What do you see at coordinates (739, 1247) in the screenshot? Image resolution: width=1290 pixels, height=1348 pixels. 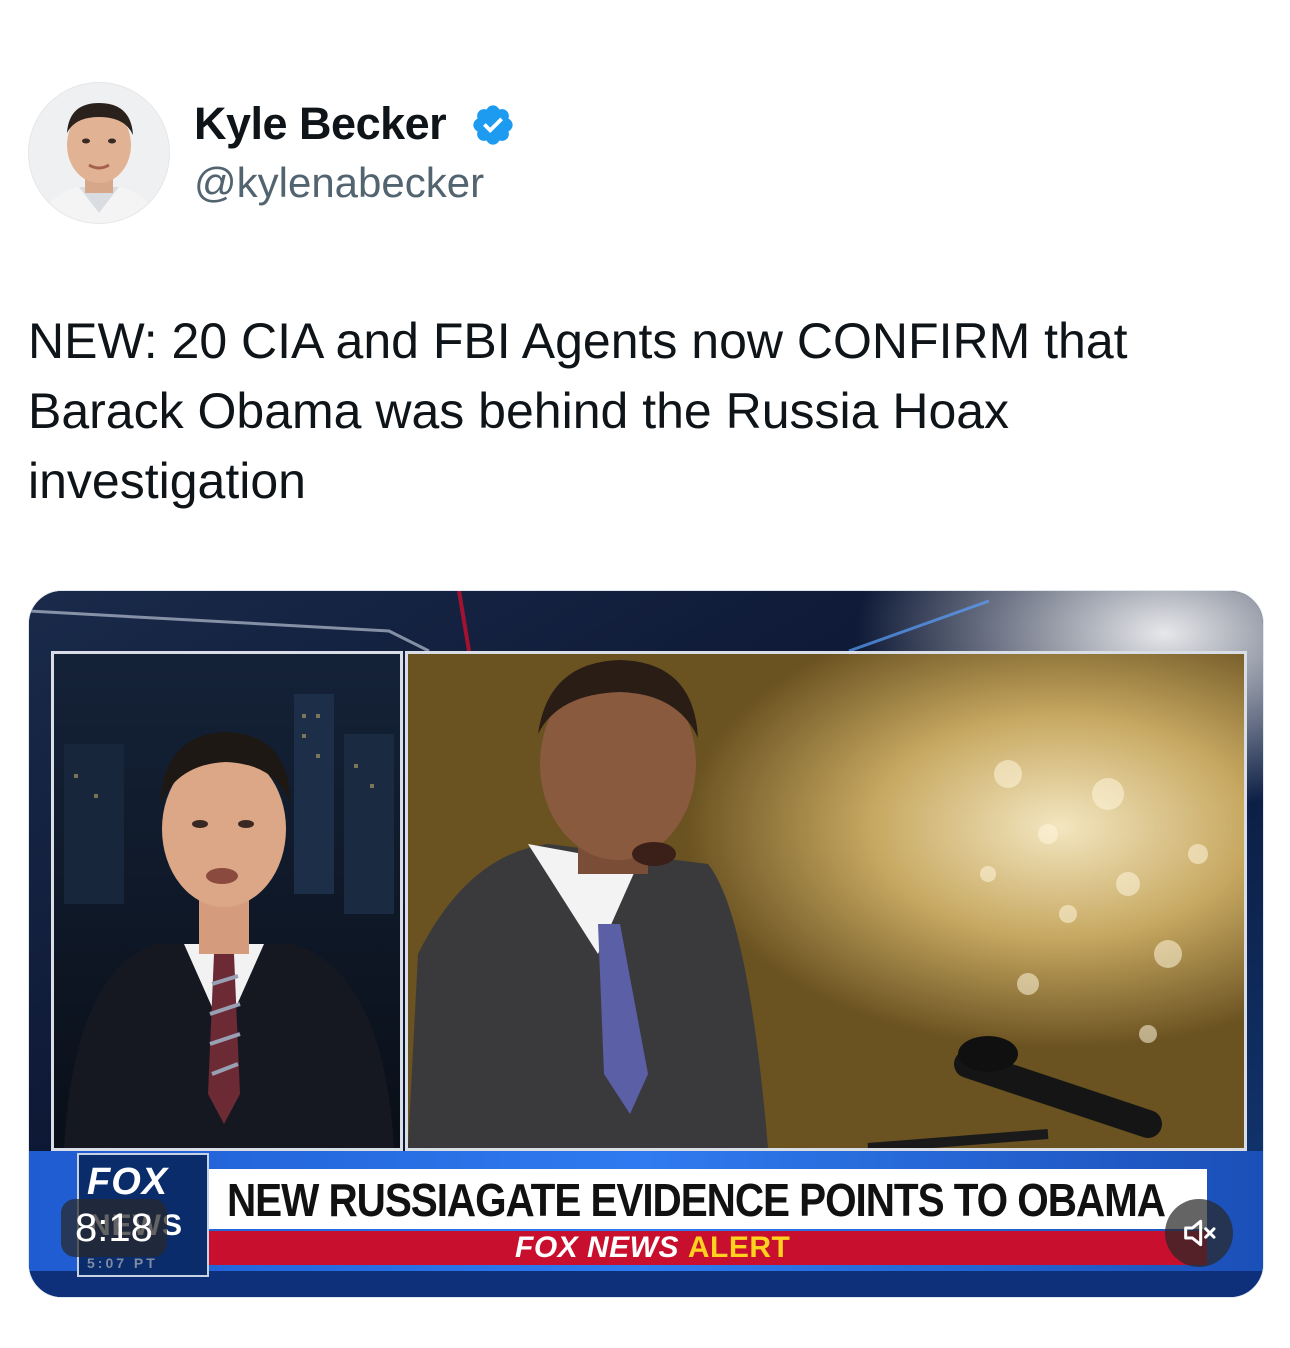 I see `chyron-alert-word: ALERT` at bounding box center [739, 1247].